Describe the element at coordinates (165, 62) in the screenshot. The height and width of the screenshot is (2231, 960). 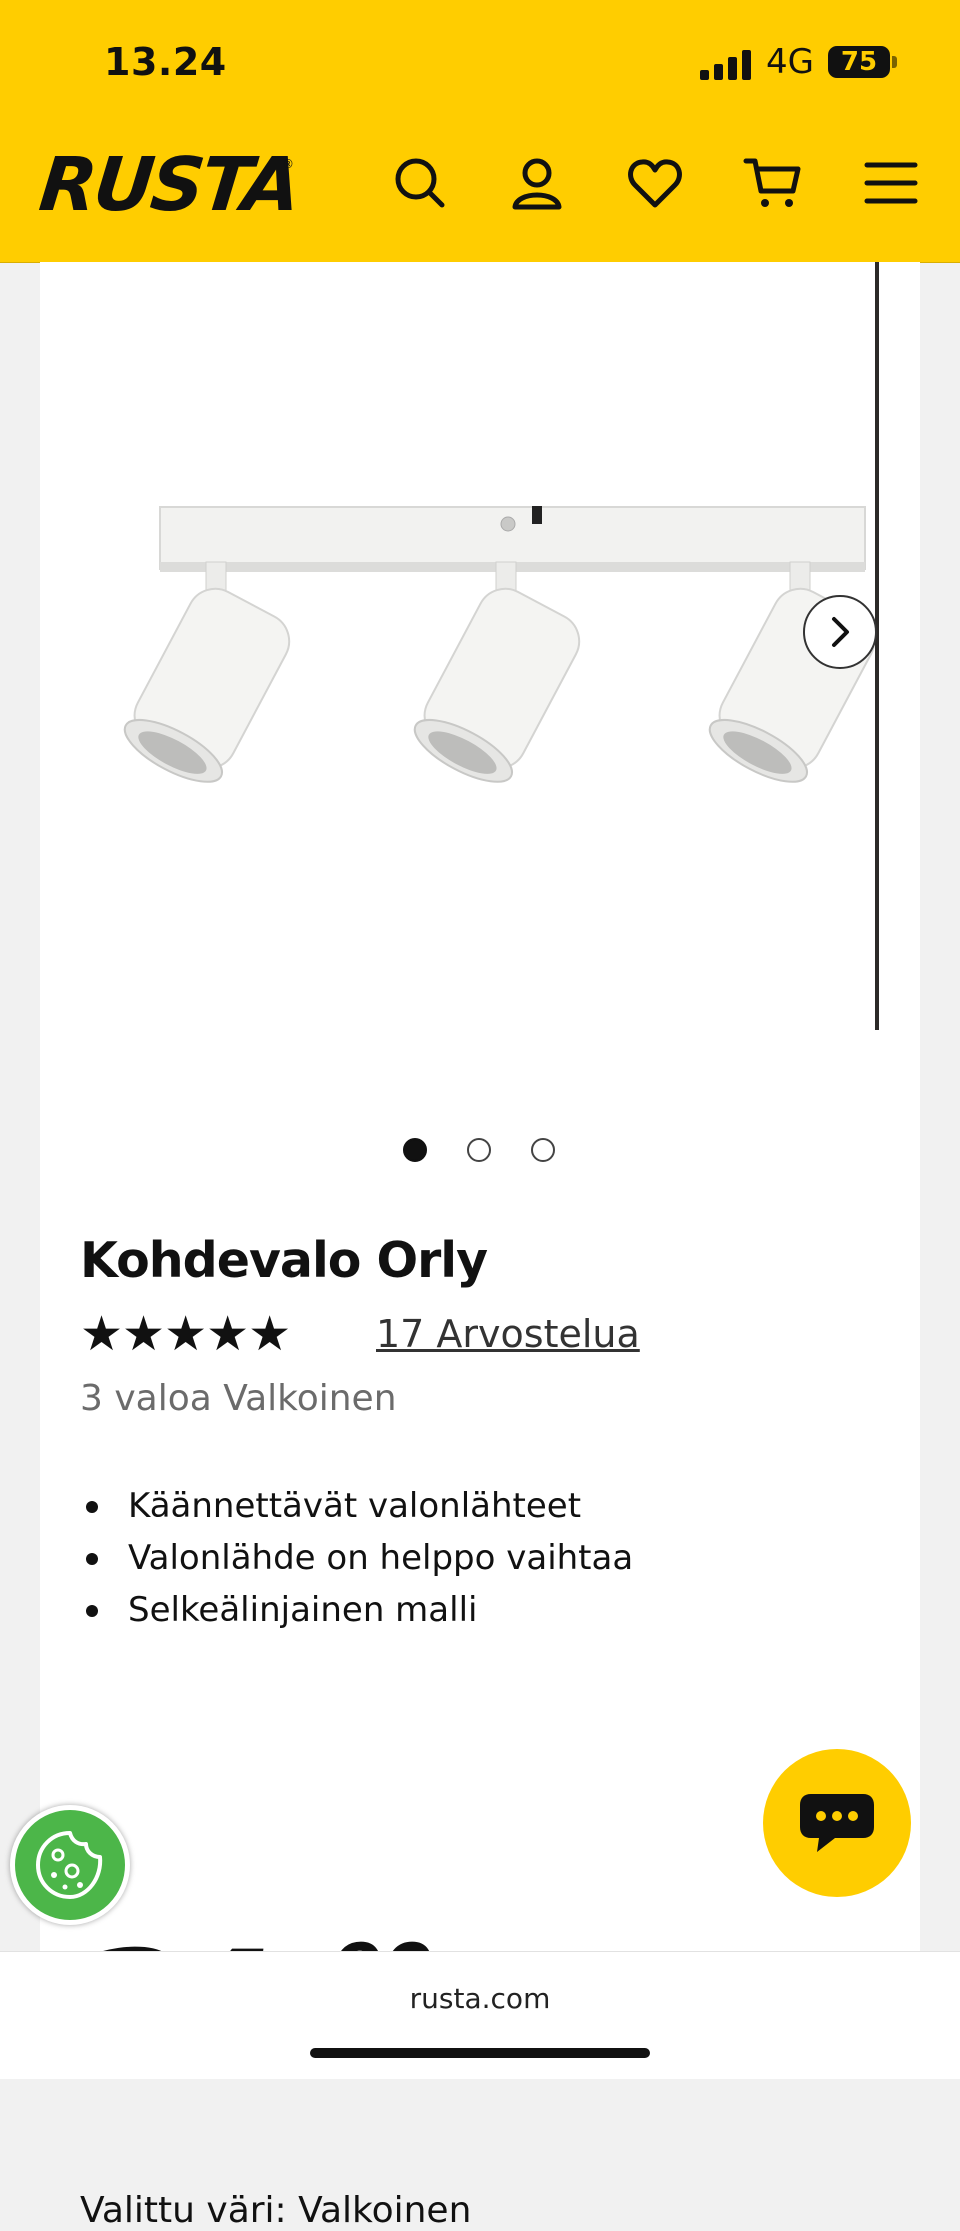
I see `status-time: 13.24` at that location.